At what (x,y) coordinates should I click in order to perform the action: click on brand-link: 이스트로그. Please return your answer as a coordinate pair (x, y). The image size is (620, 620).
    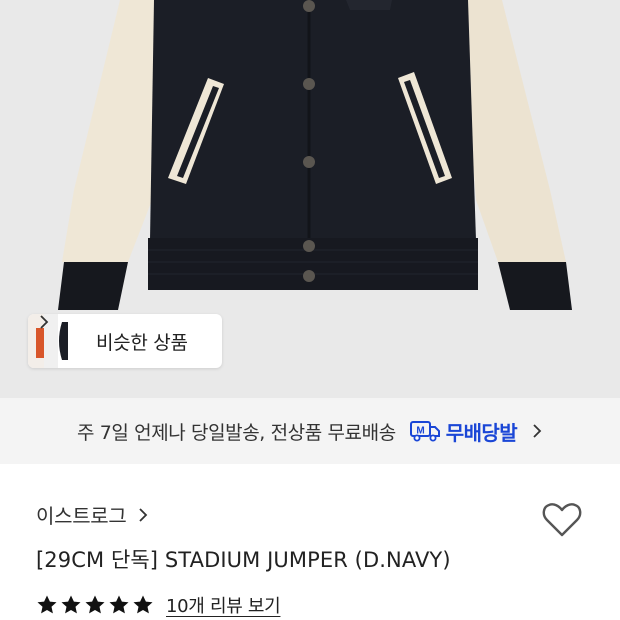
    Looking at the image, I should click on (92, 514).